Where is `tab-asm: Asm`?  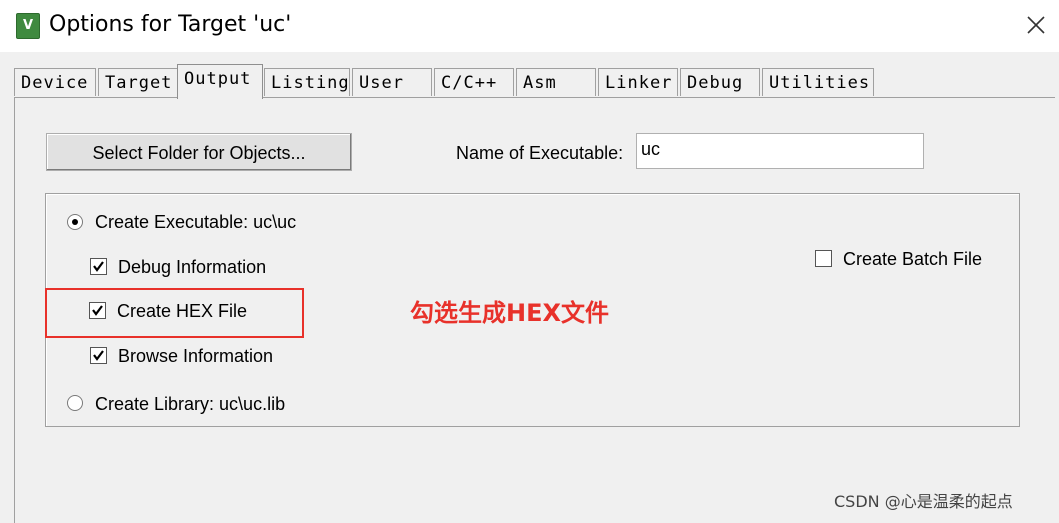
tab-asm: Asm is located at coordinates (556, 82).